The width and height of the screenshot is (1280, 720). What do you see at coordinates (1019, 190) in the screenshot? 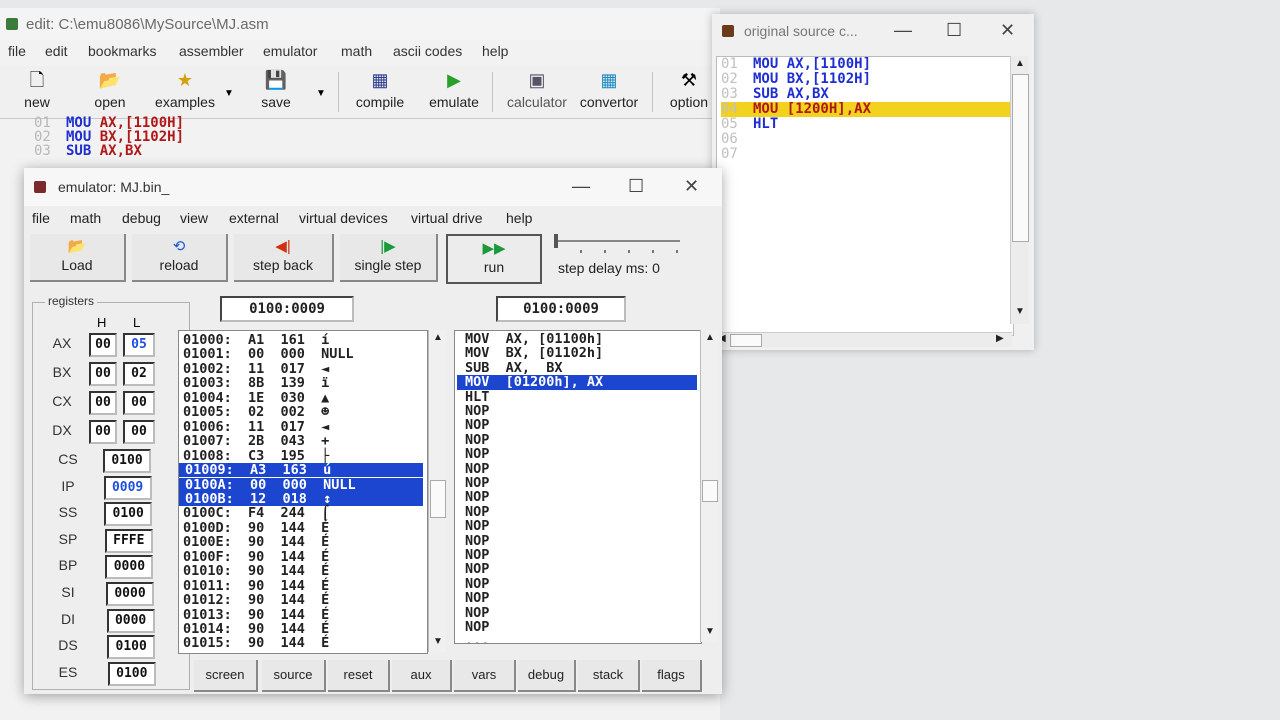
I see `source-vertical-scrollbar: ▲ ▼` at bounding box center [1019, 190].